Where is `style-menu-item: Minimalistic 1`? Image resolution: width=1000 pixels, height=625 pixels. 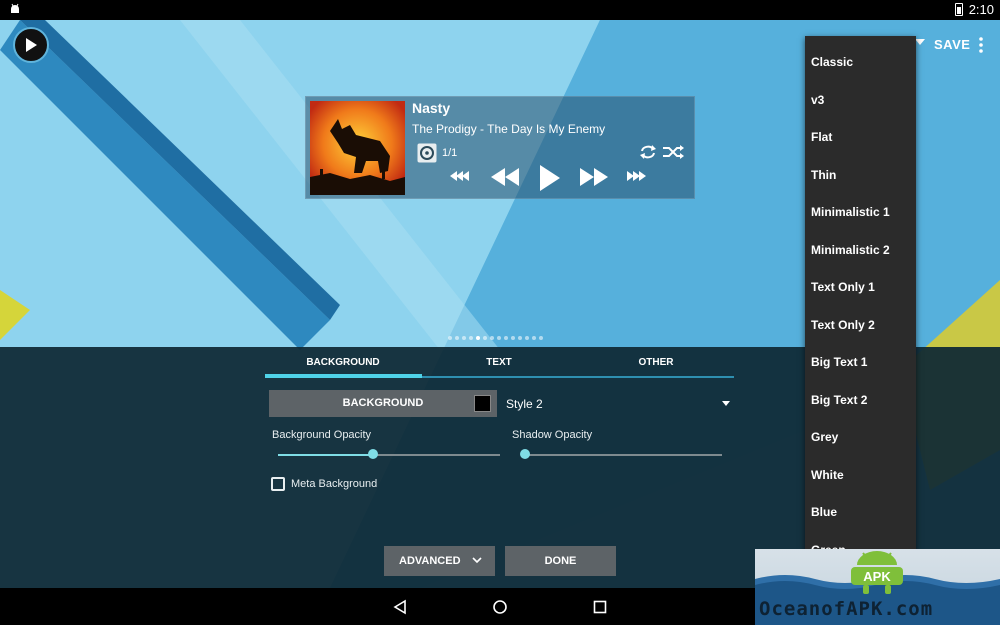 style-menu-item: Minimalistic 1 is located at coordinates (850, 212).